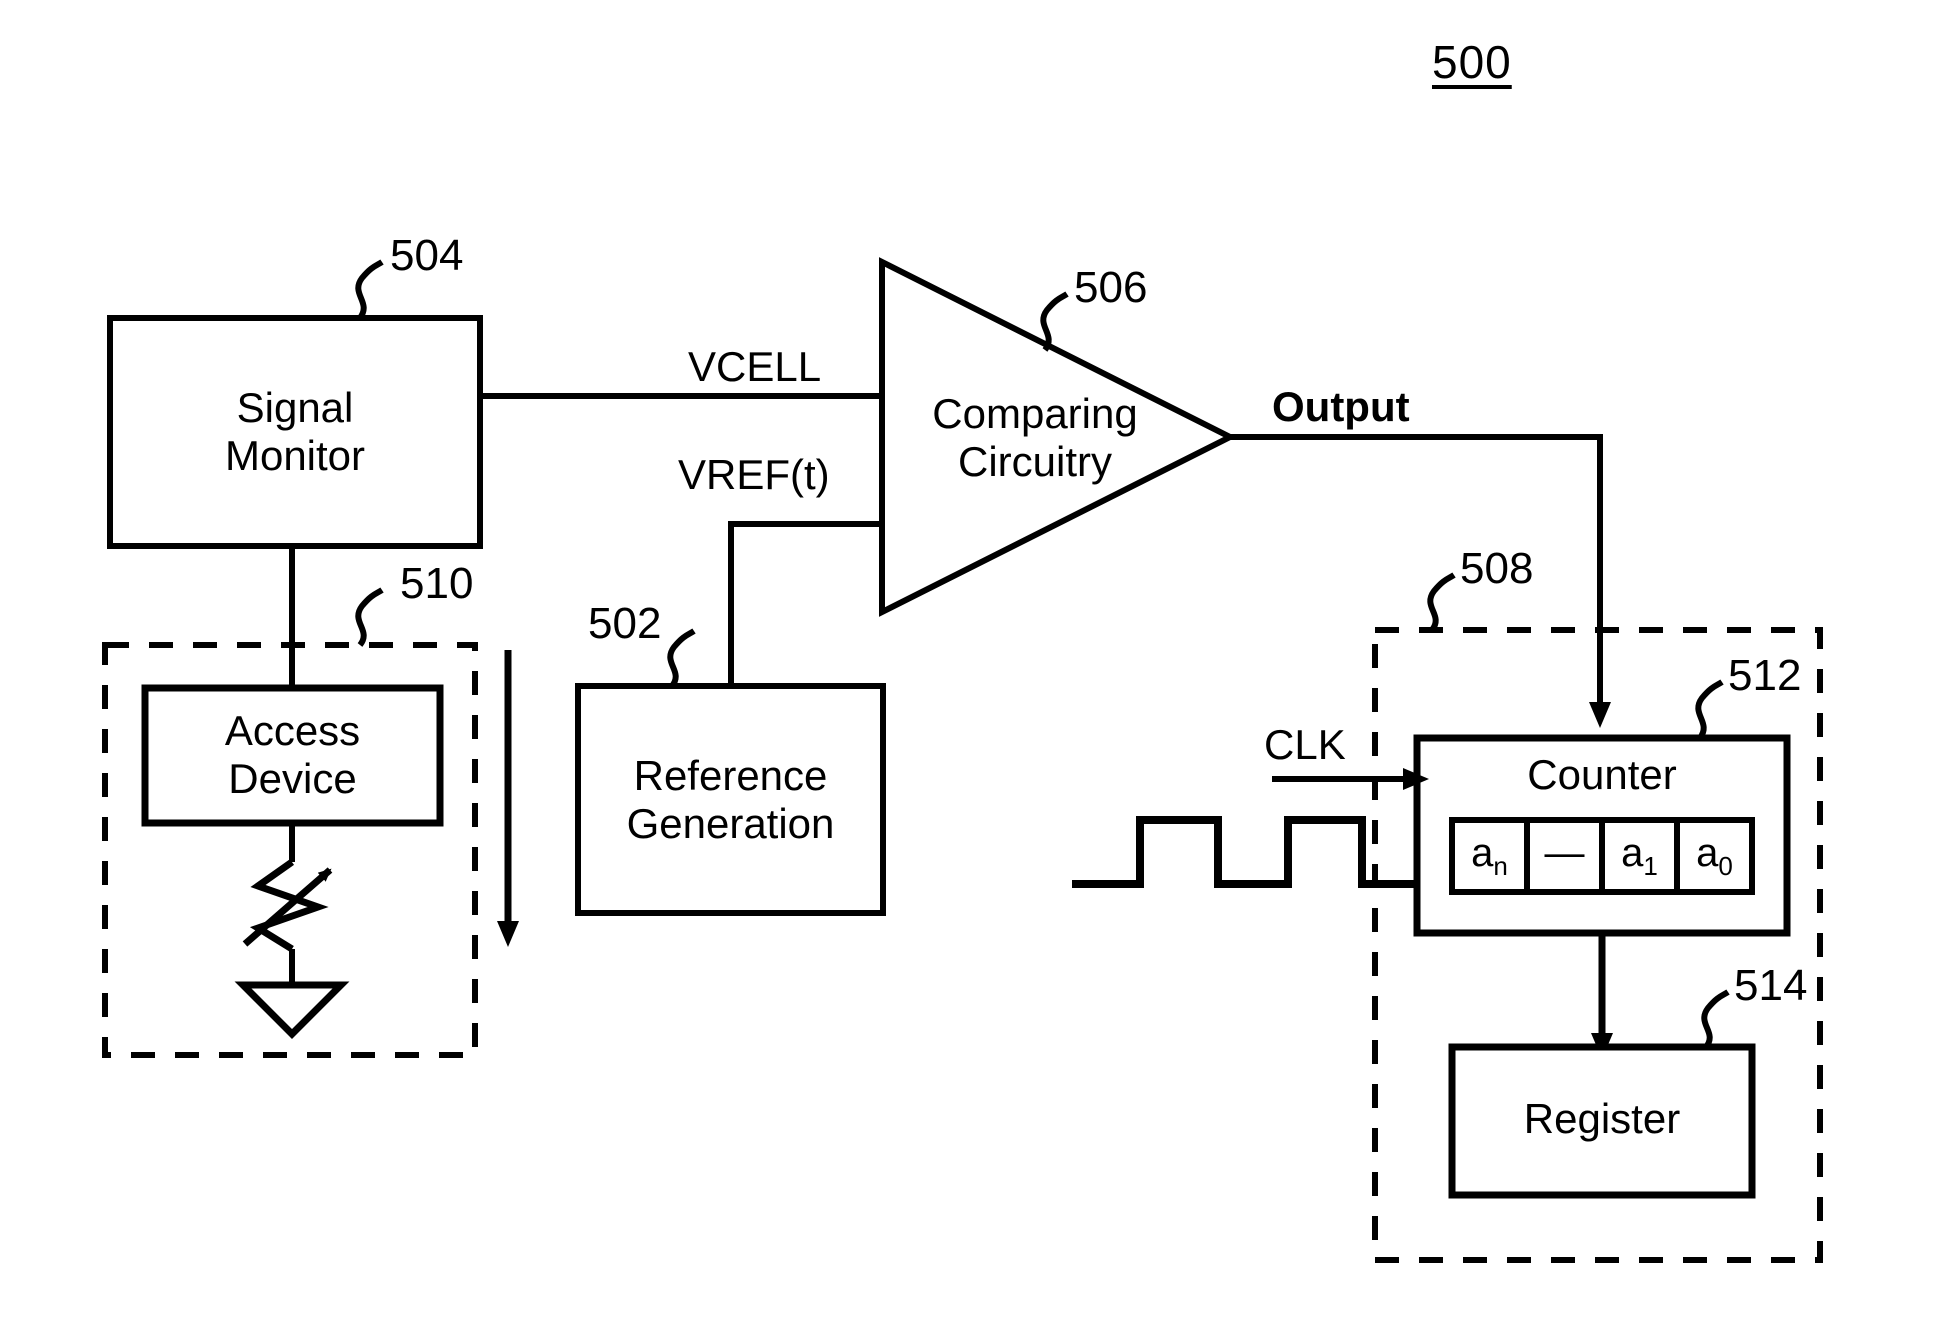 The height and width of the screenshot is (1318, 1934). I want to click on comparing-circuitry-label: Comparing Circuitry, so click(1035, 438).